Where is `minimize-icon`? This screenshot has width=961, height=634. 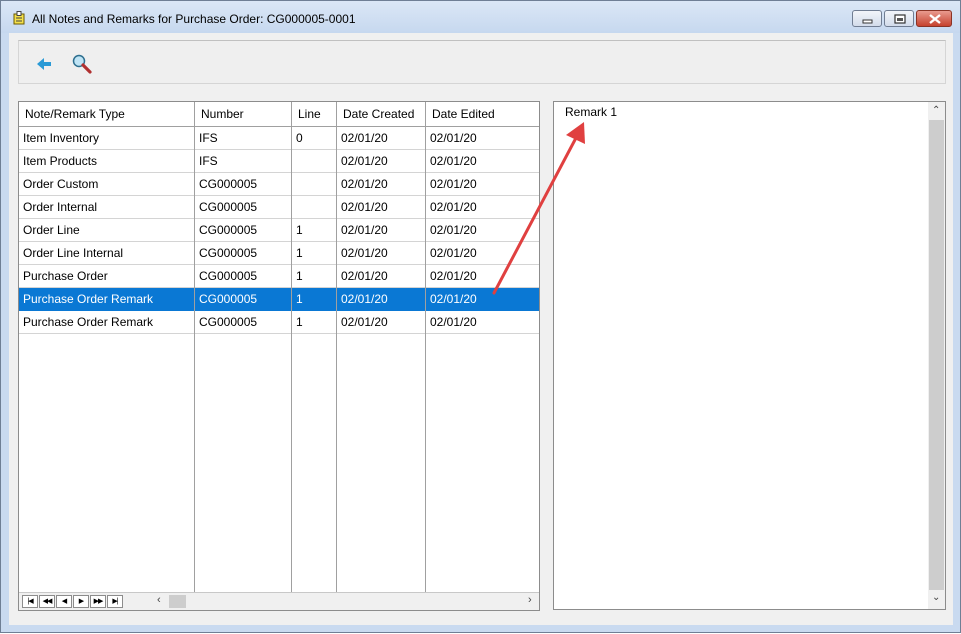 minimize-icon is located at coordinates (867, 21).